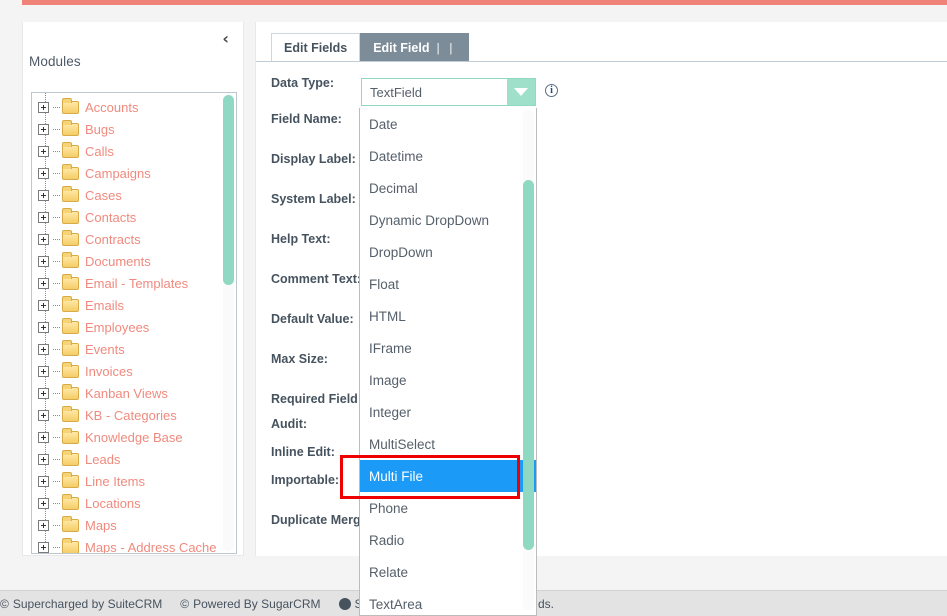  I want to click on dropdown-option-float: Float, so click(448, 284).